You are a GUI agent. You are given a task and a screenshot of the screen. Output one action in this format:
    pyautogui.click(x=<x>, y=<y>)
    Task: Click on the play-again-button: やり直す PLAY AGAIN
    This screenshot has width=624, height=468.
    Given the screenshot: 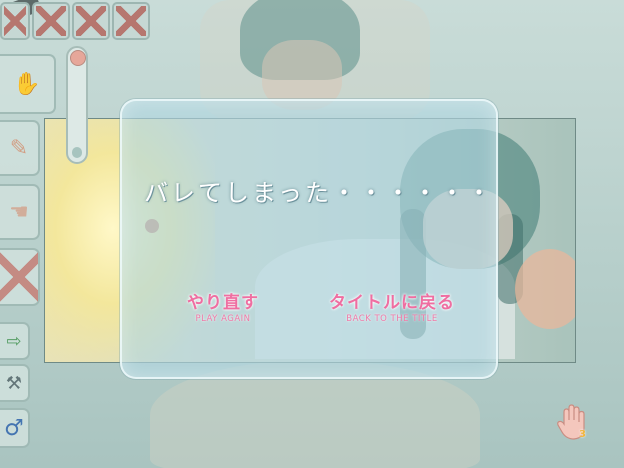 What is the action you would take?
    pyautogui.click(x=223, y=306)
    